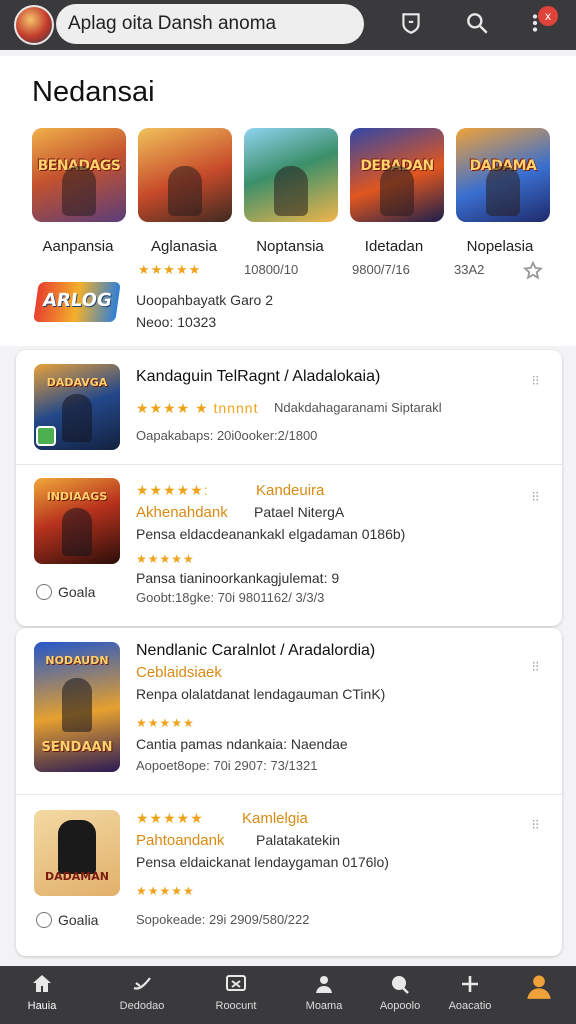 The width and height of the screenshot is (576, 1024). I want to click on games-icon, so click(236, 984).